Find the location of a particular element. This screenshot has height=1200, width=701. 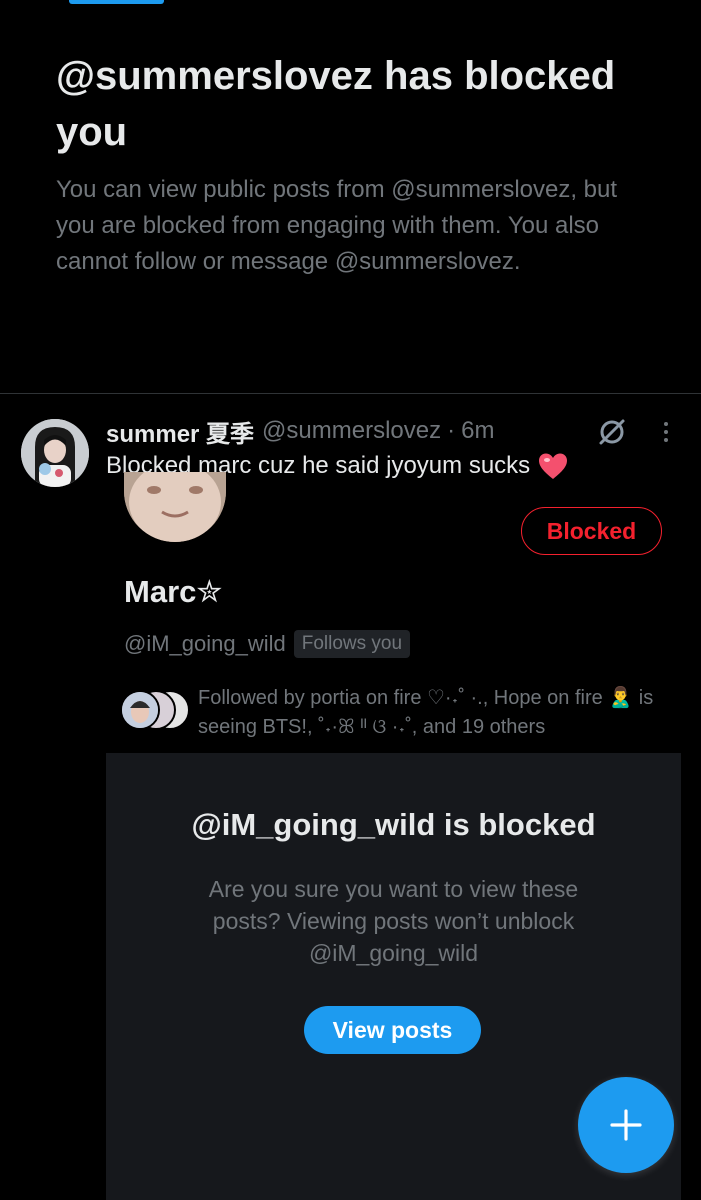

profile-handle-row: @iM_going_wild Follows you is located at coordinates (267, 644).